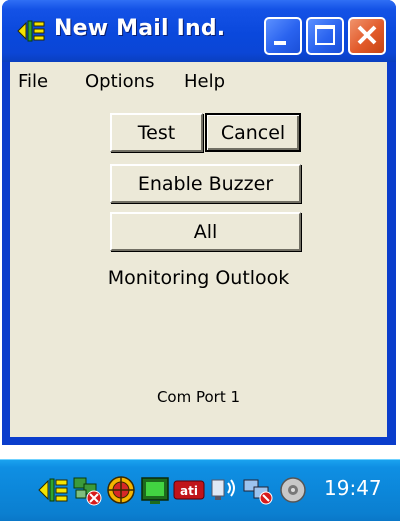 This screenshot has width=400, height=528. Describe the element at coordinates (140, 28) in the screenshot. I see `window-title: New Mail Ind.` at that location.